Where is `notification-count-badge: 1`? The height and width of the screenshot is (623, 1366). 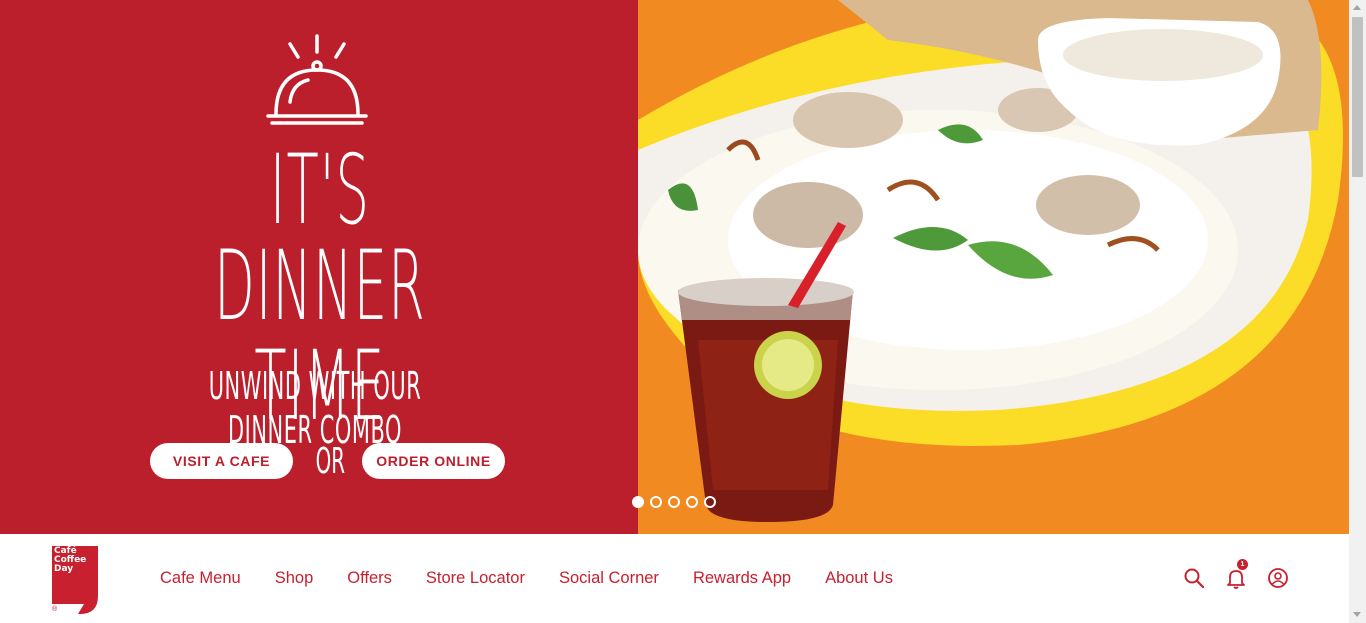 notification-count-badge: 1 is located at coordinates (1242, 564).